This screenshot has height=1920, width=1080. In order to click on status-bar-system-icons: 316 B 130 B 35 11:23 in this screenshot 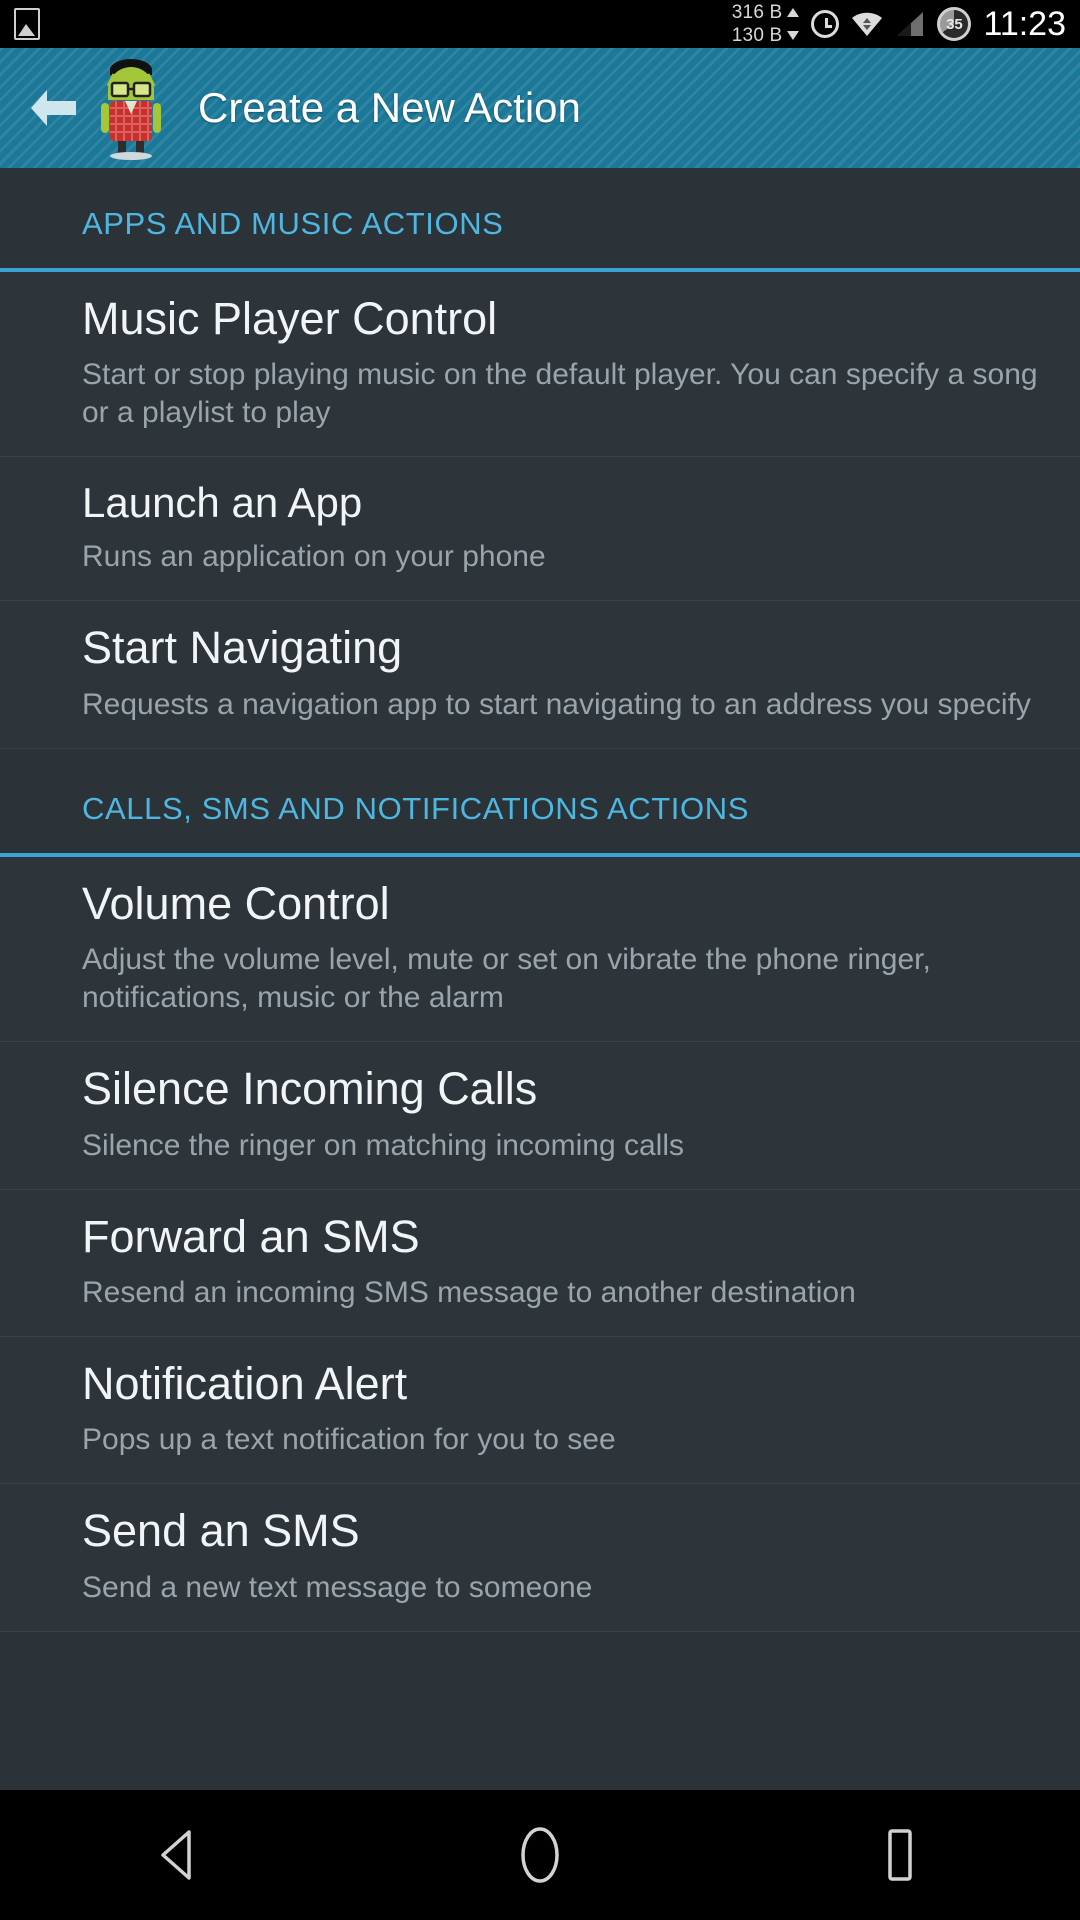, I will do `click(899, 24)`.